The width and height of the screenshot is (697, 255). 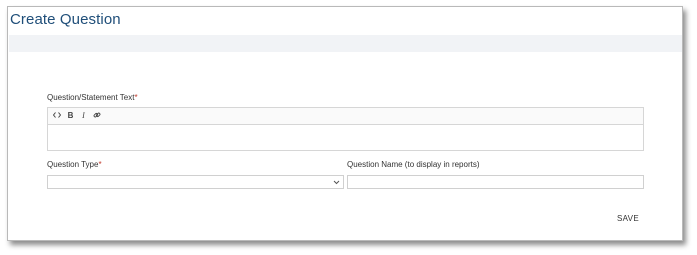 What do you see at coordinates (70, 115) in the screenshot?
I see `bold-button: B` at bounding box center [70, 115].